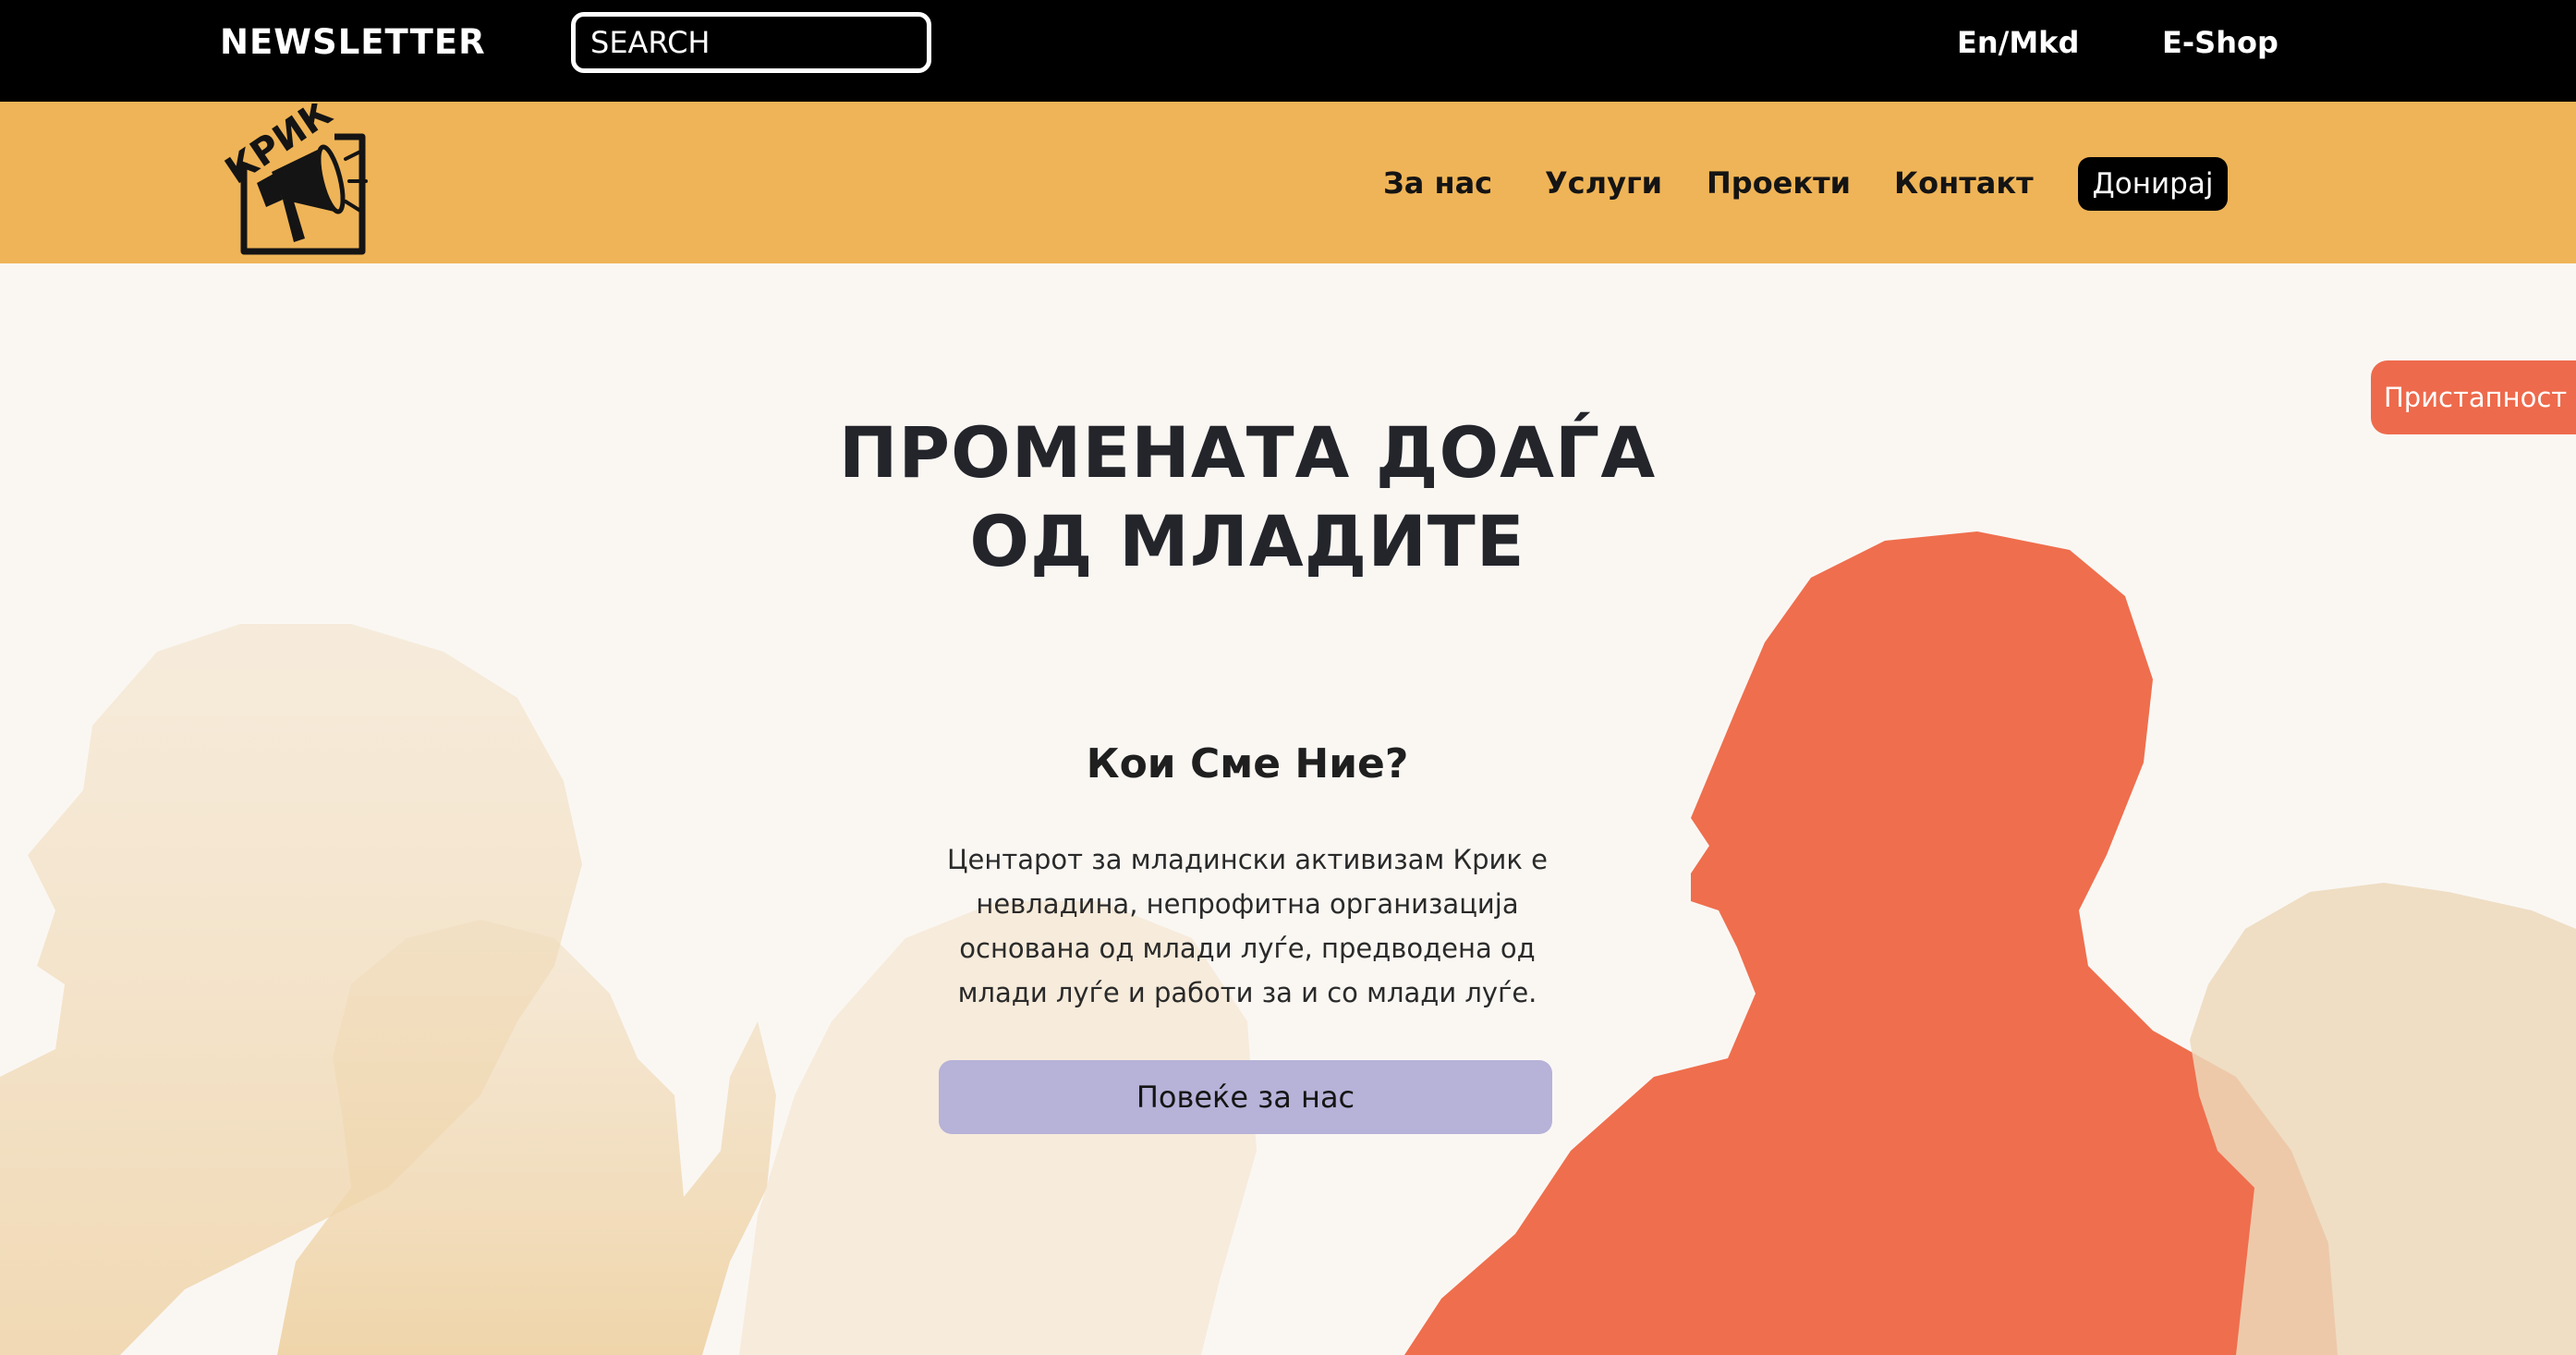  What do you see at coordinates (1779, 183) in the screenshot?
I see `nav-projects: Проекти` at bounding box center [1779, 183].